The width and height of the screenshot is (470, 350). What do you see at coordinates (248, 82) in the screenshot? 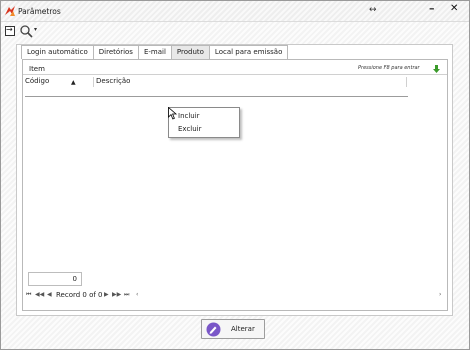
I see `column-header-descricao: Descrição` at bounding box center [248, 82].